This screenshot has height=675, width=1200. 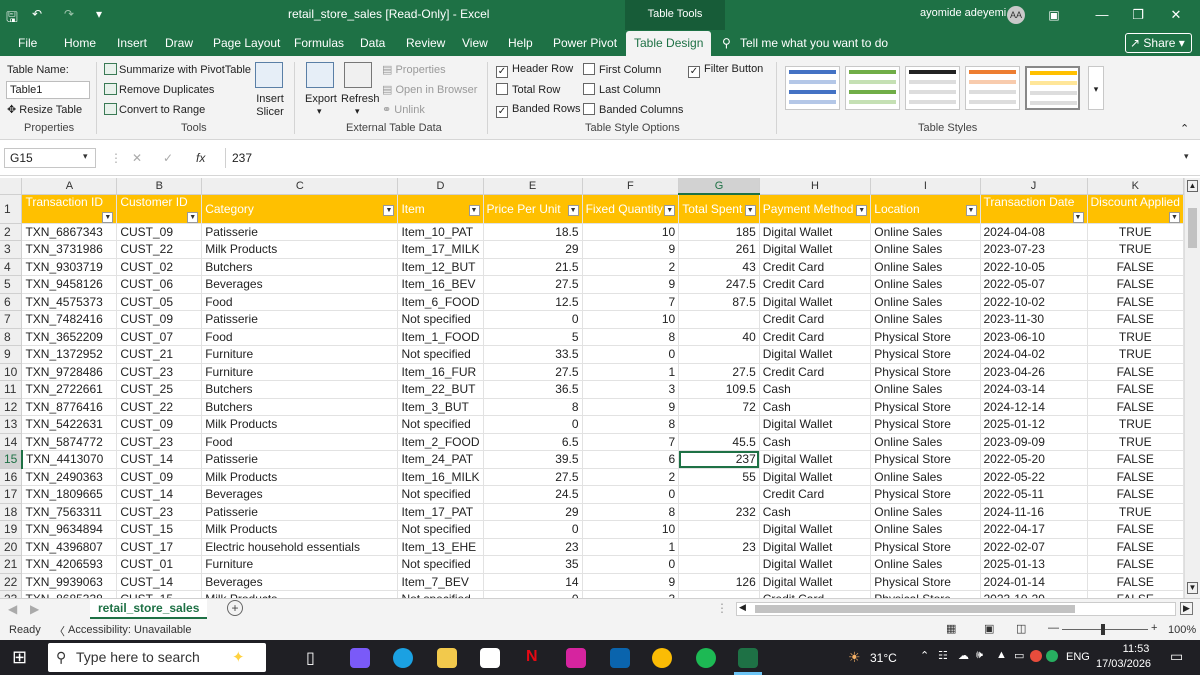 What do you see at coordinates (748, 658) in the screenshot?
I see `excel-taskbar-icon` at bounding box center [748, 658].